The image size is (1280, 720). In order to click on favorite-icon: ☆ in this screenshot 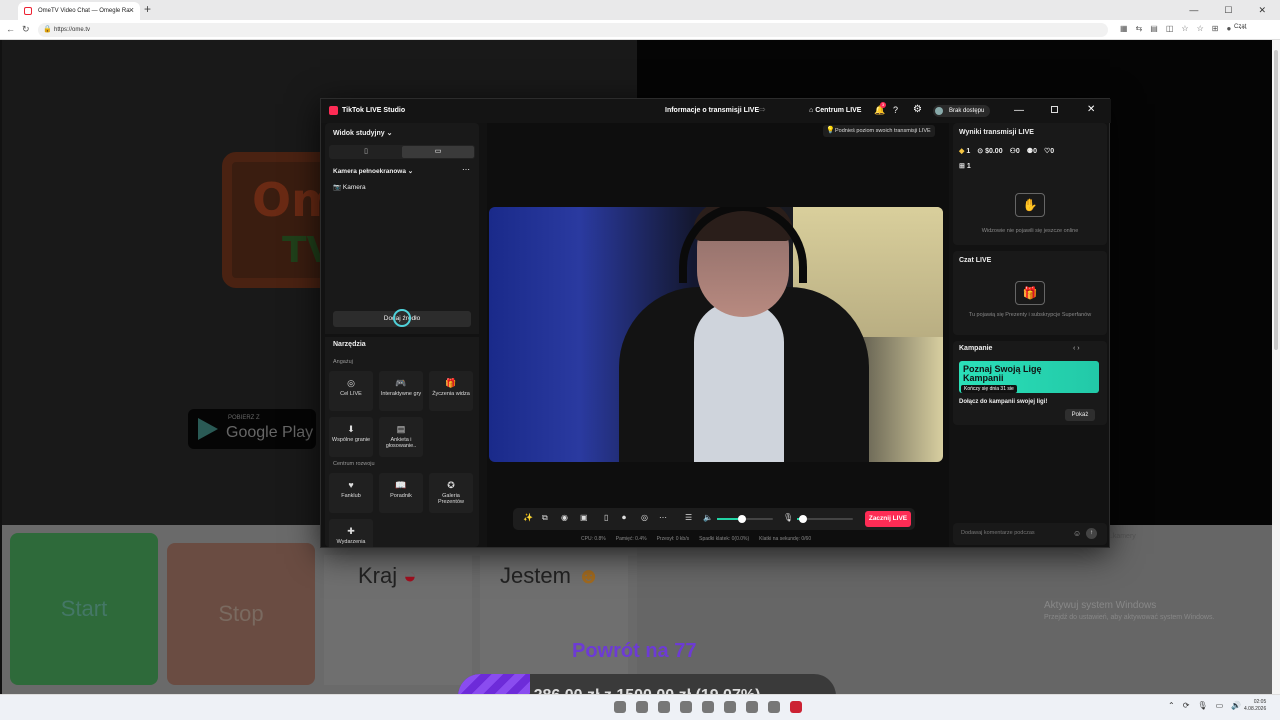, I will do `click(1184, 28)`.